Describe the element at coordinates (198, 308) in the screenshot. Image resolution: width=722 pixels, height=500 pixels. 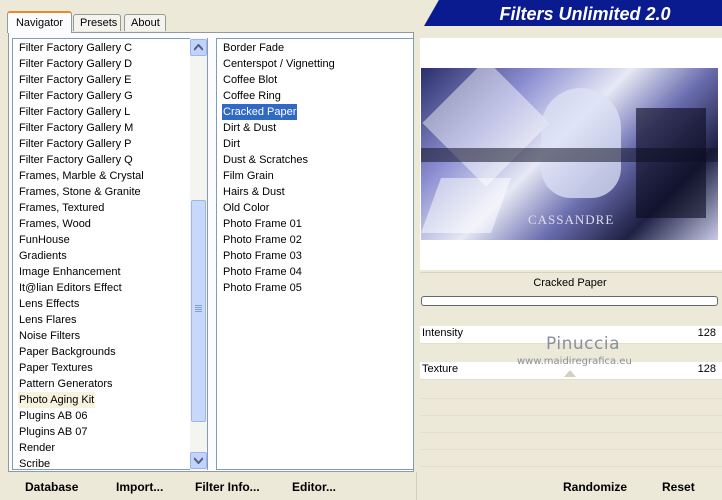
I see `grip-icon` at that location.